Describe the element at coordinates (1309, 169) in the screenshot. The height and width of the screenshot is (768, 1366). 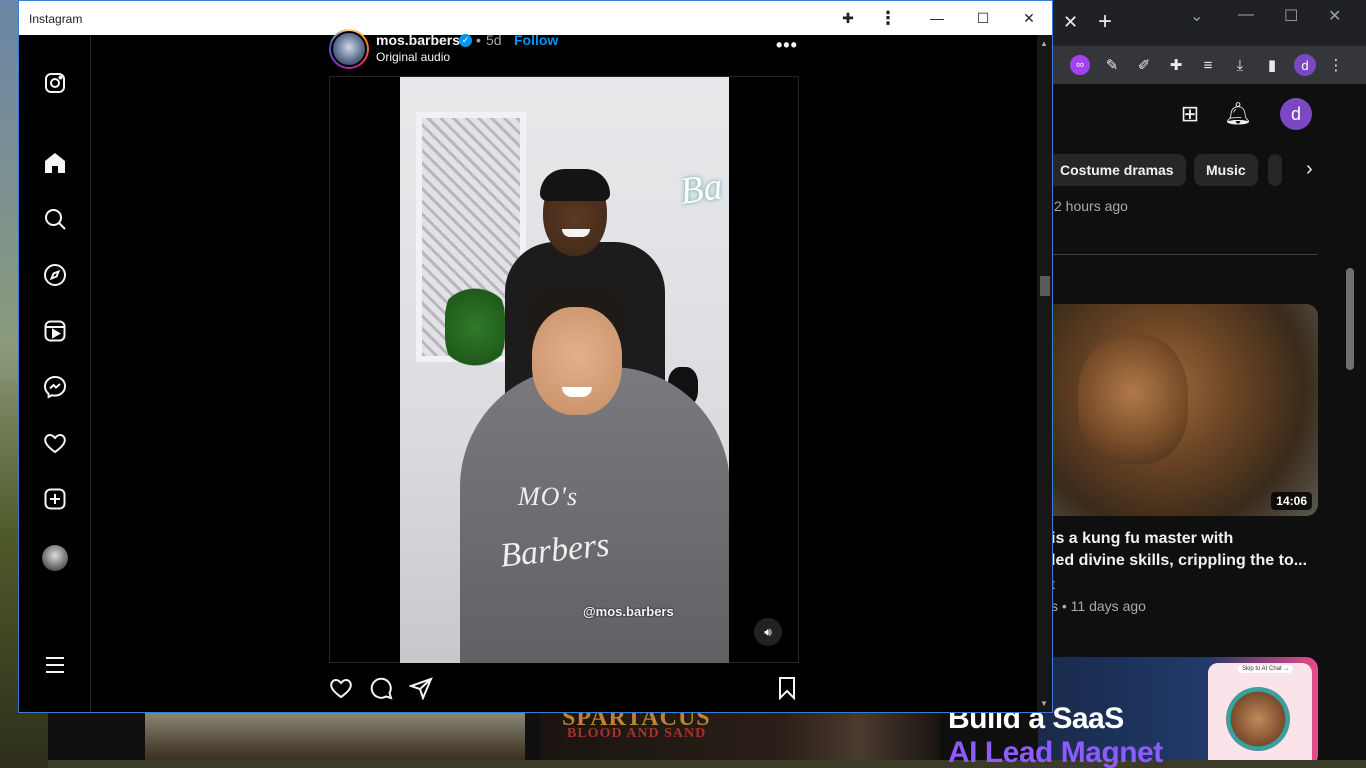
I see `chevron-right-icon: ›` at that location.